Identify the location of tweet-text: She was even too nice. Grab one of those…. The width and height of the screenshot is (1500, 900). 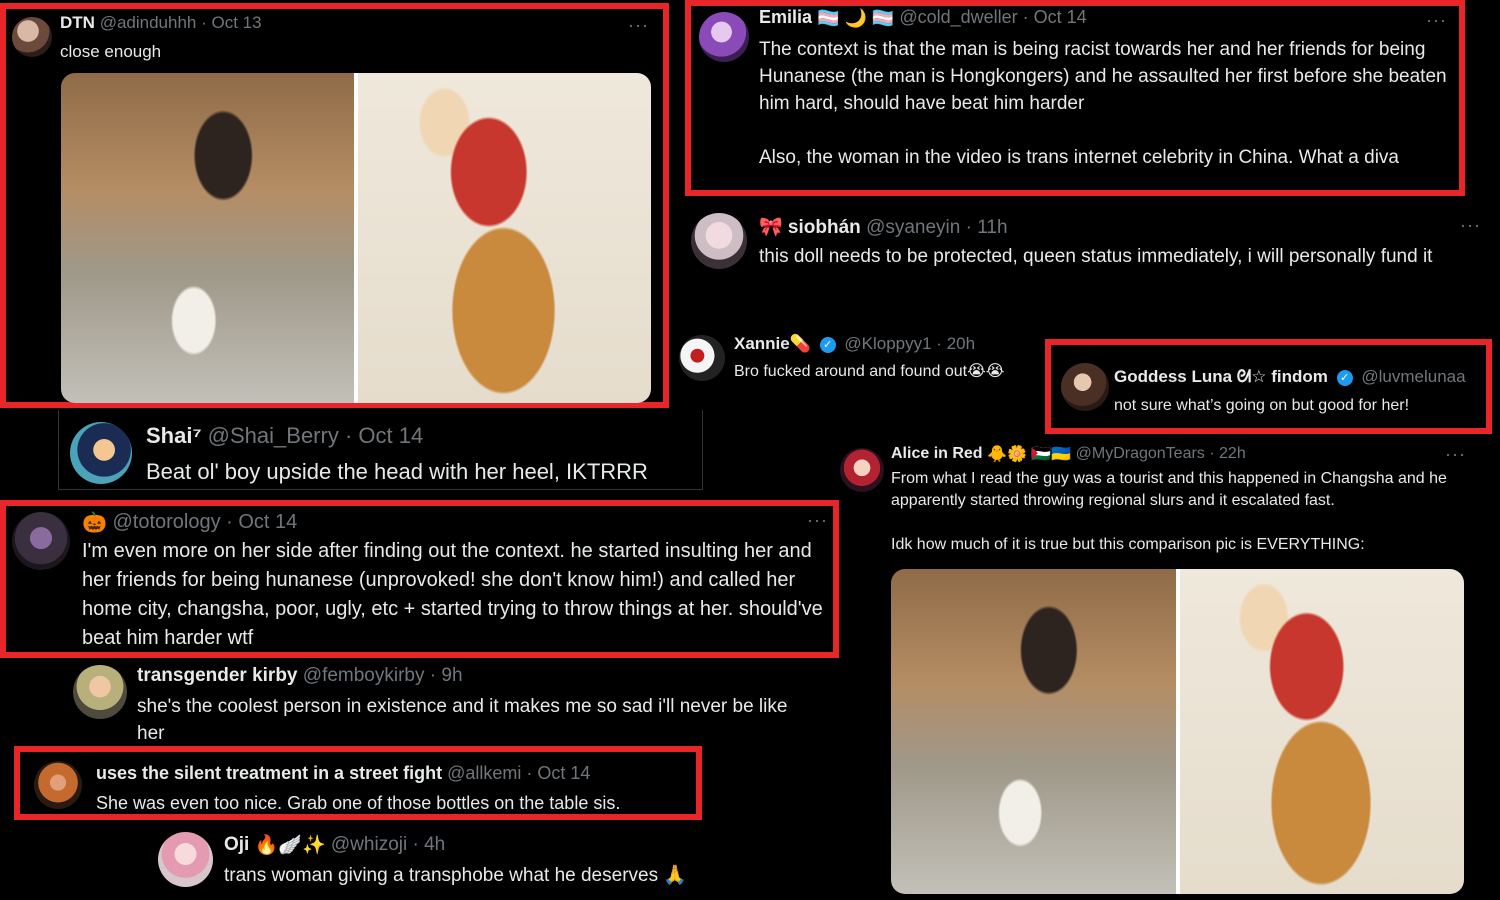
(358, 803).